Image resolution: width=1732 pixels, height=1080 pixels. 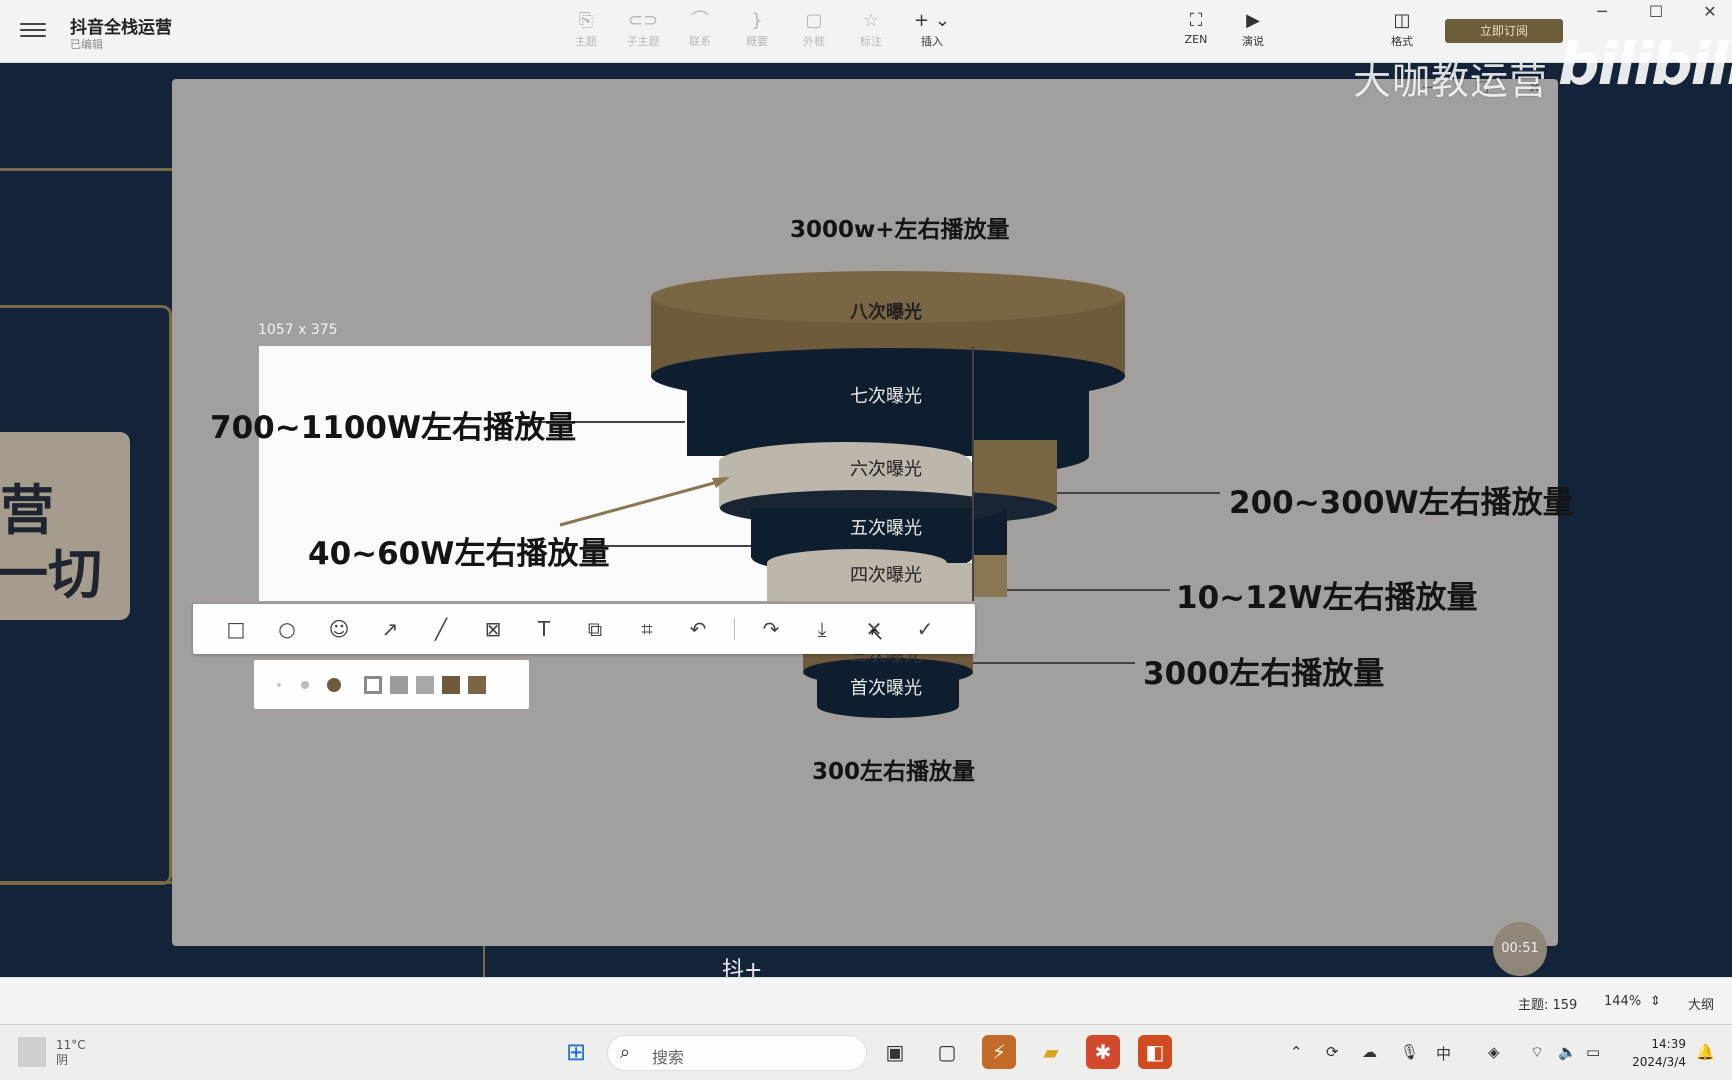 I want to click on text-icon: T, so click(x=544, y=629).